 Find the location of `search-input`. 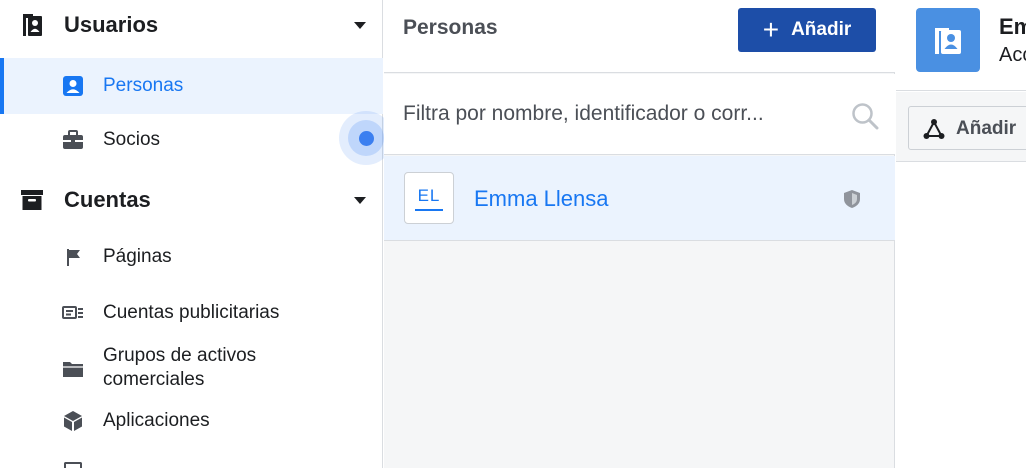

search-input is located at coordinates (613, 114).